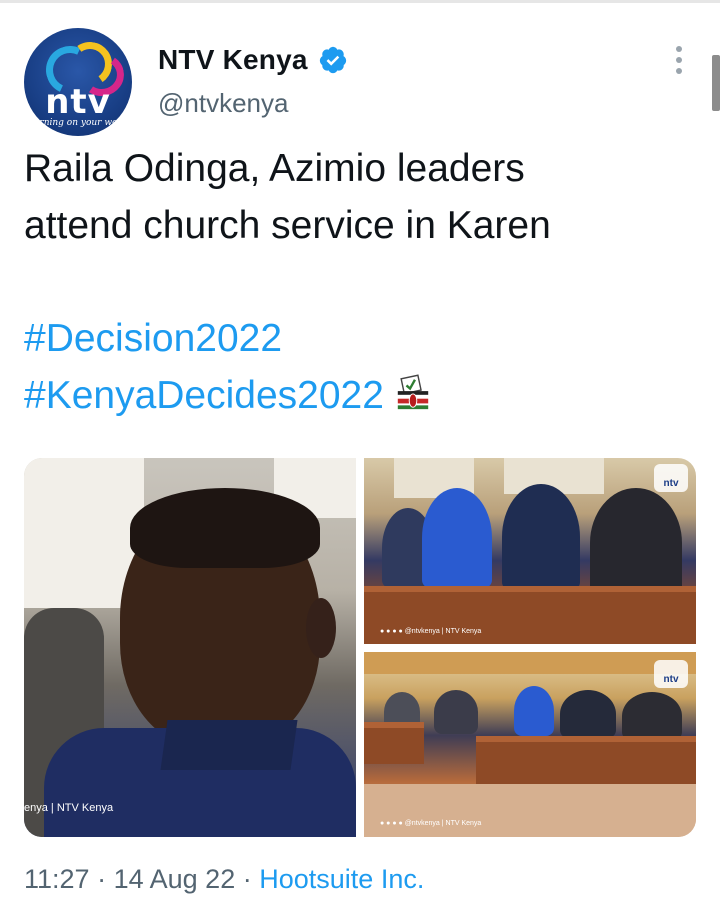  Describe the element at coordinates (233, 60) in the screenshot. I see `display-name: NTV Kenya` at that location.